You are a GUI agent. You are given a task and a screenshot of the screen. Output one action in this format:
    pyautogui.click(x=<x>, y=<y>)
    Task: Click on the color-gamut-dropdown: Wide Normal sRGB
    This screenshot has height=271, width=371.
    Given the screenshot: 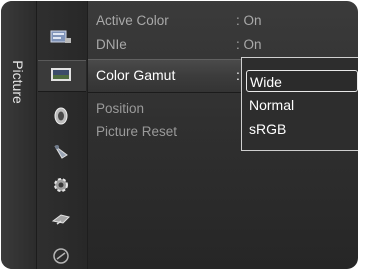 What is the action you would take?
    pyautogui.click(x=299, y=104)
    